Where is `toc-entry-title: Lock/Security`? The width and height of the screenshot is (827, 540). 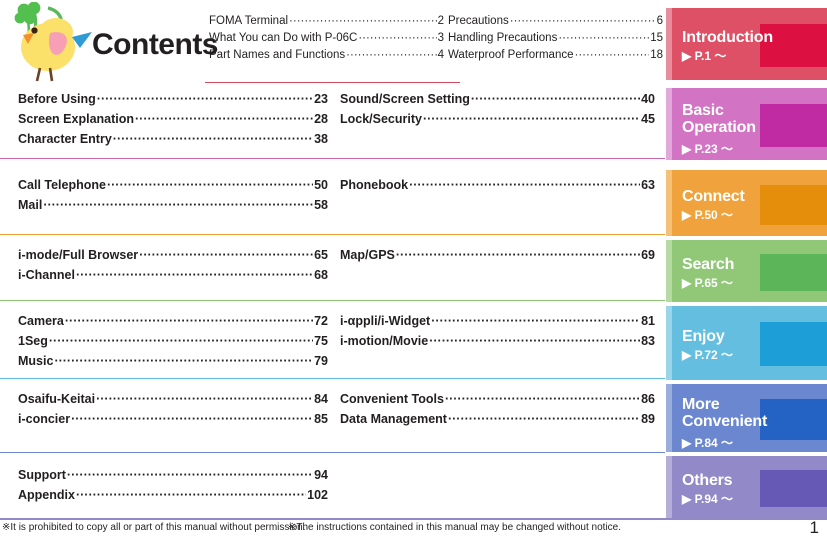 toc-entry-title: Lock/Security is located at coordinates (381, 119).